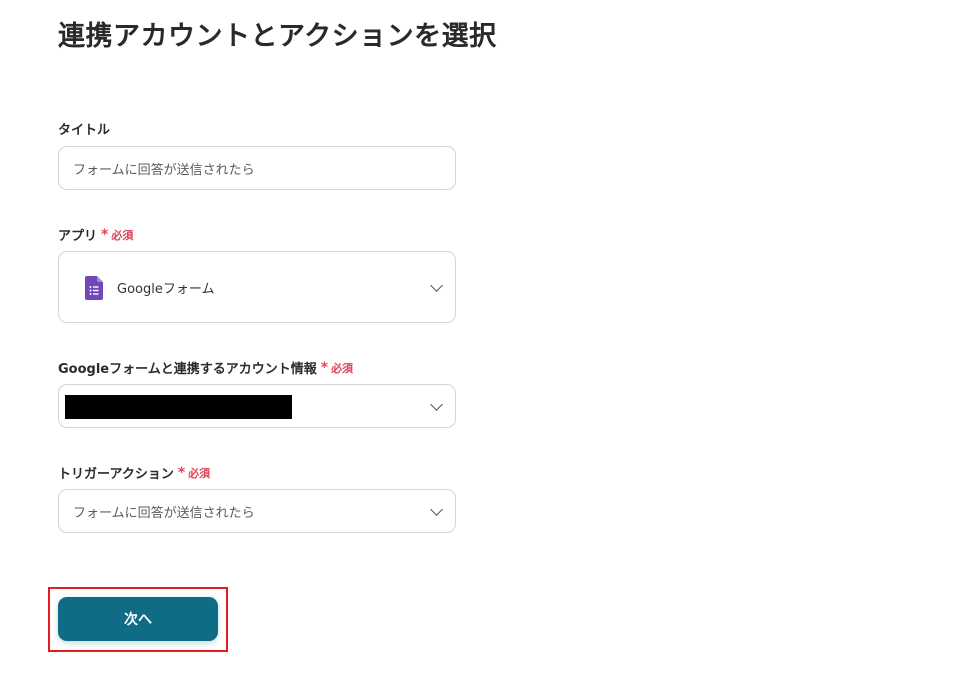 This screenshot has width=976, height=673. What do you see at coordinates (164, 170) in the screenshot?
I see `title-input-value: フォームに回答が送信されたら` at bounding box center [164, 170].